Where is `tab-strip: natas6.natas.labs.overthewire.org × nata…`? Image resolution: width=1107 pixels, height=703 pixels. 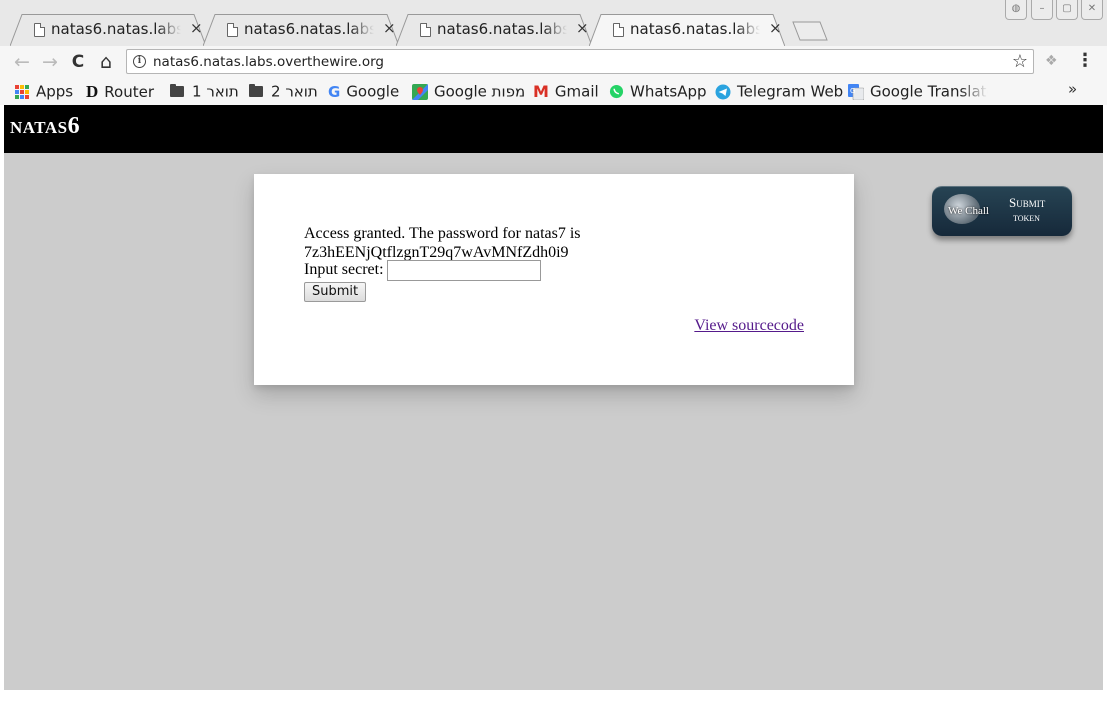 tab-strip: natas6.natas.labs.overthewire.org × nata… is located at coordinates (553, 23).